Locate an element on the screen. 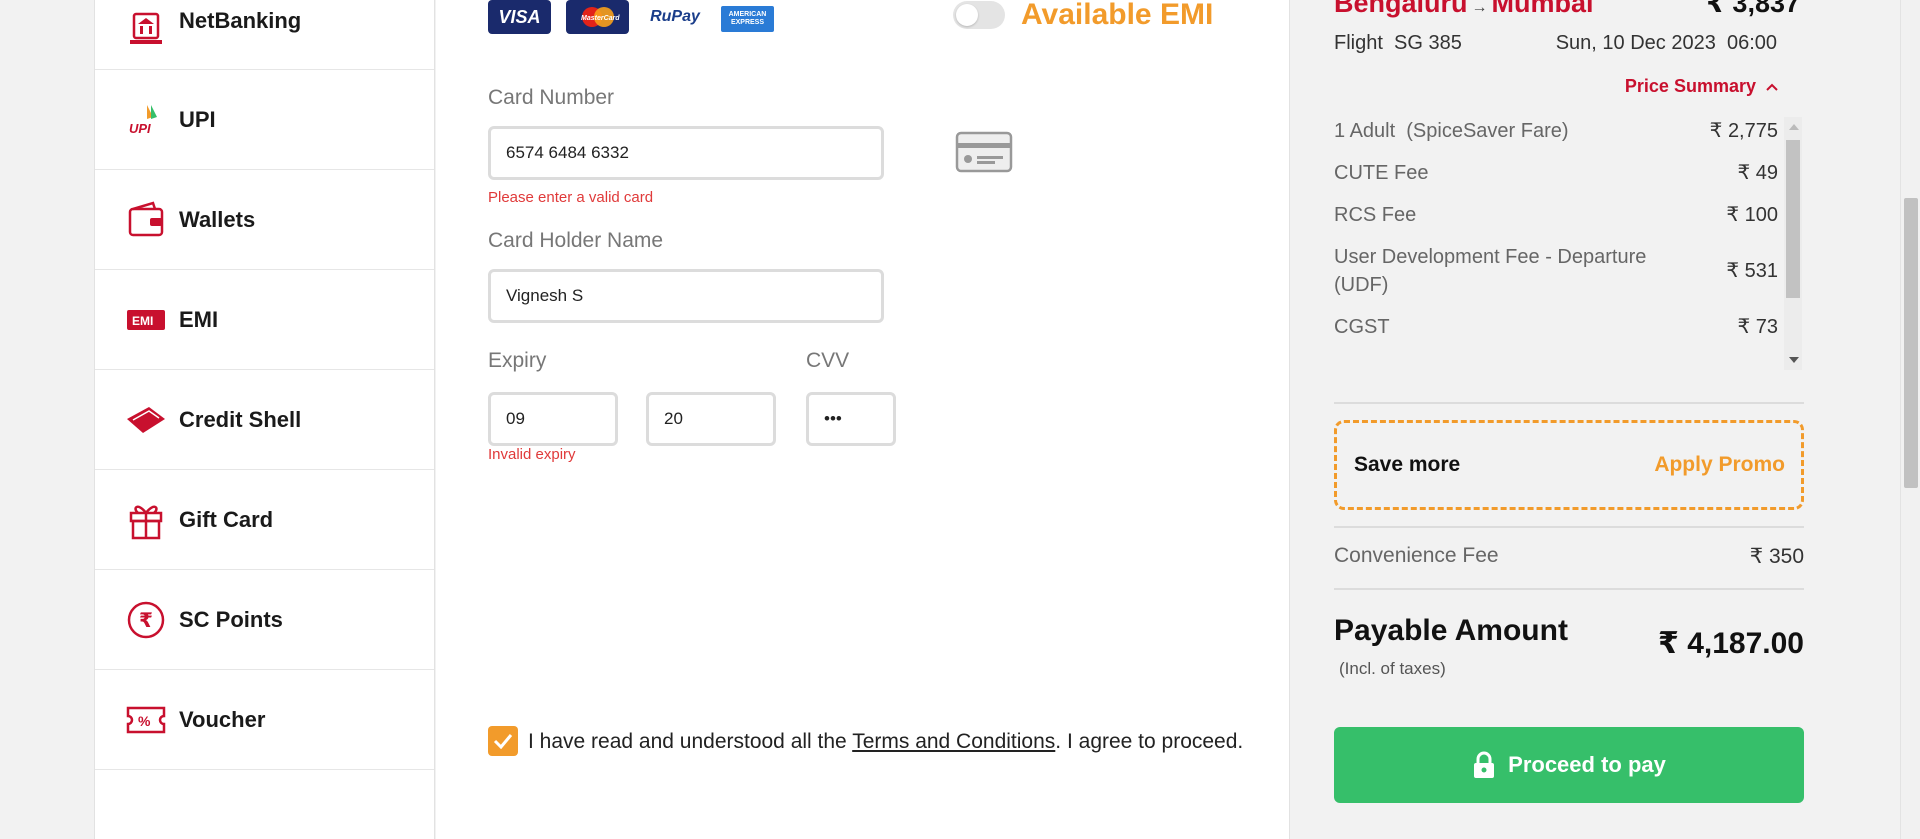  method-label: Voucher is located at coordinates (222, 719).